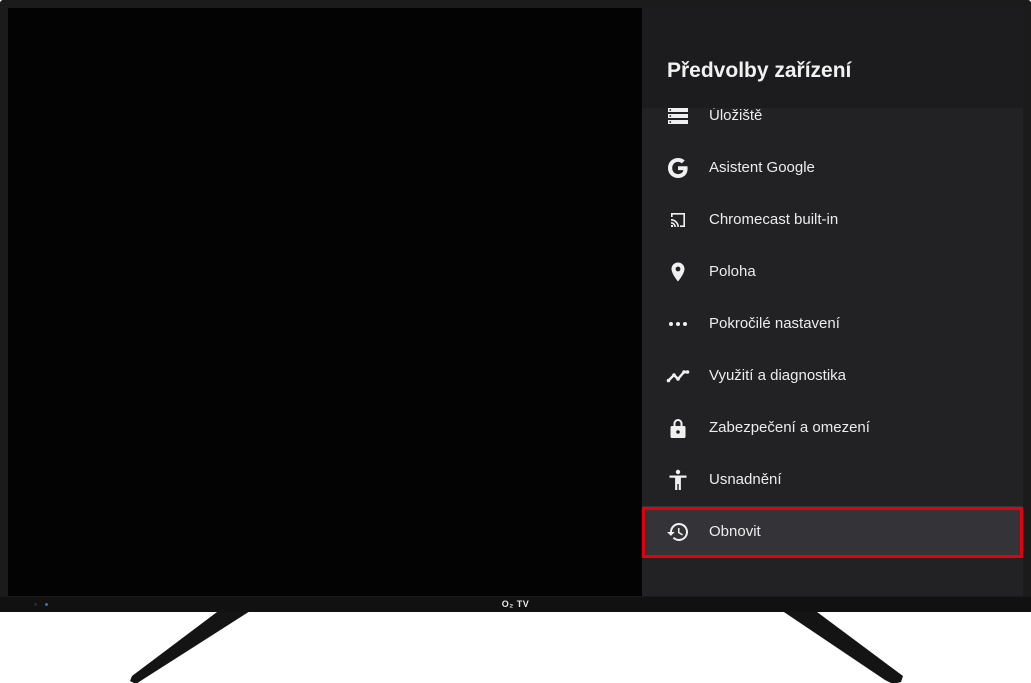 The image size is (1031, 683). I want to click on menu-item-google-assistant: Asistent Google, so click(832, 168).